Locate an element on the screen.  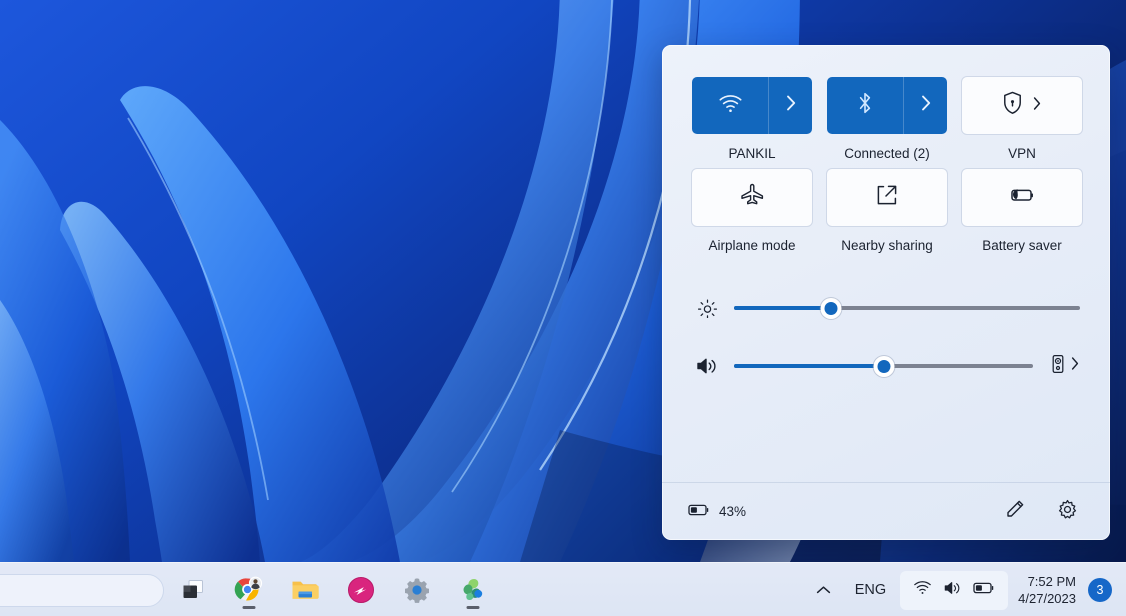
audio-output-selector is located at coordinates (1065, 366).